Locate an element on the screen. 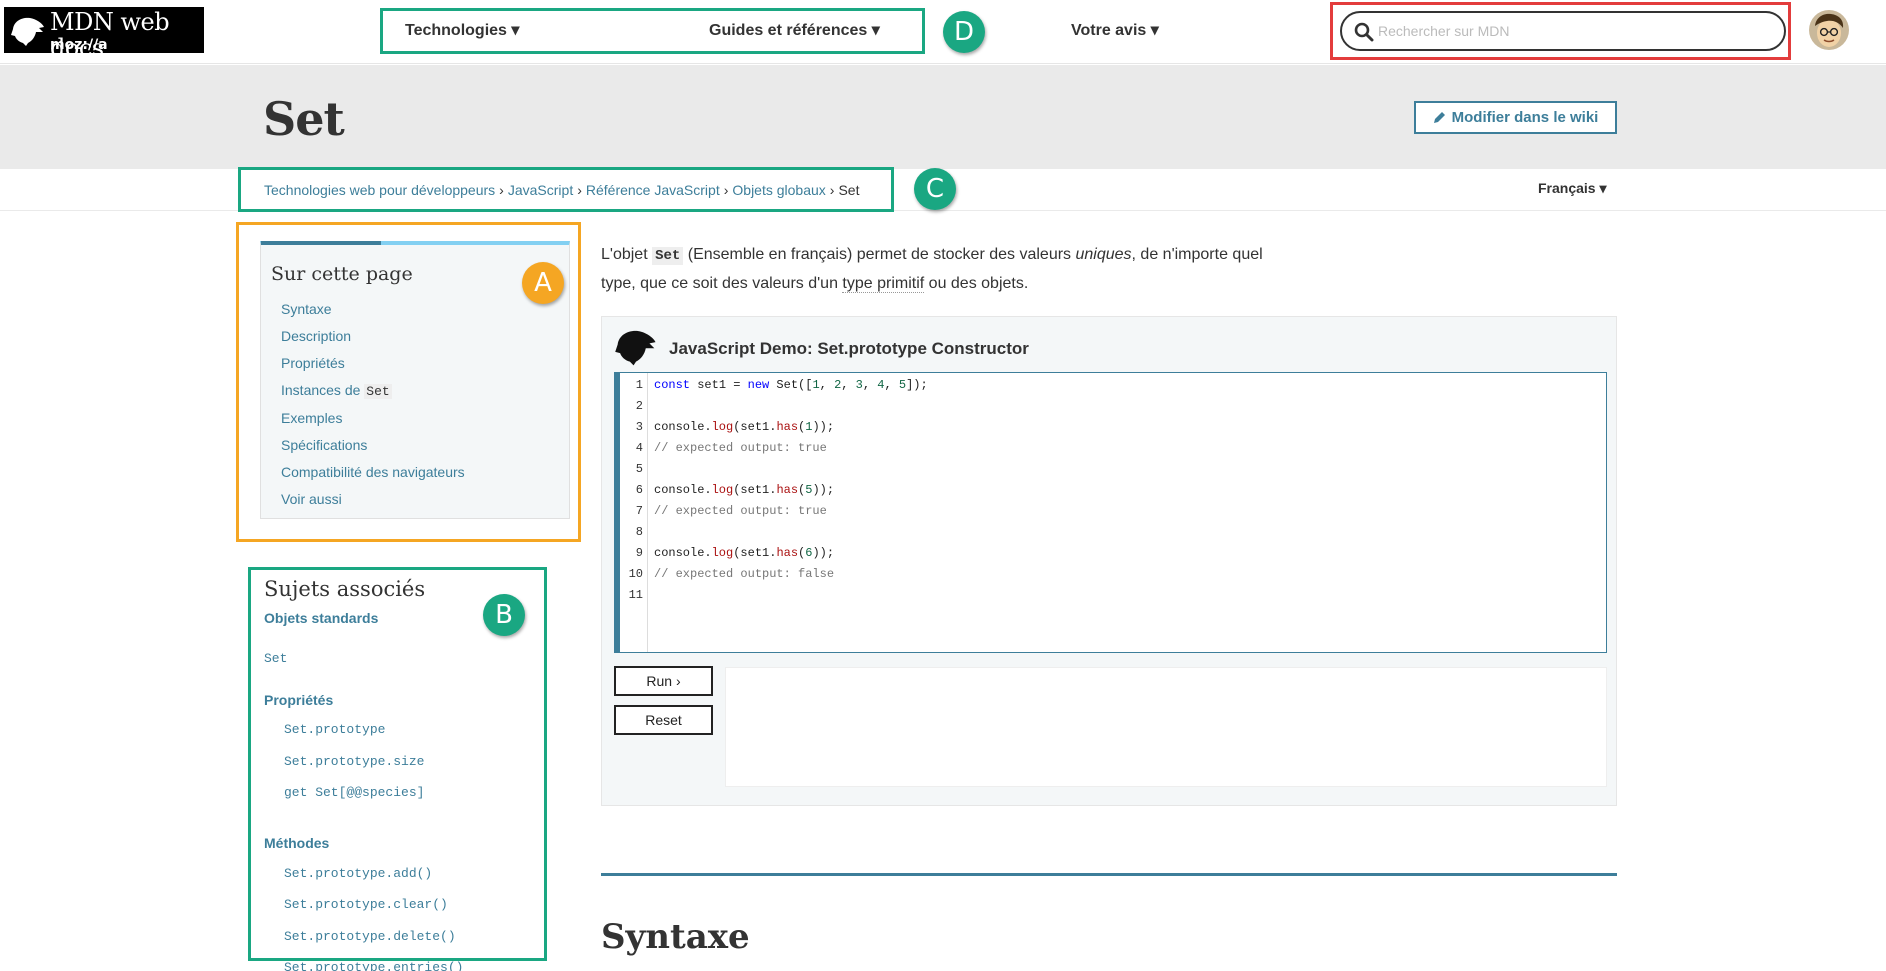  edit-wiki-label: Modifier dans le wiki is located at coordinates (1525, 117).